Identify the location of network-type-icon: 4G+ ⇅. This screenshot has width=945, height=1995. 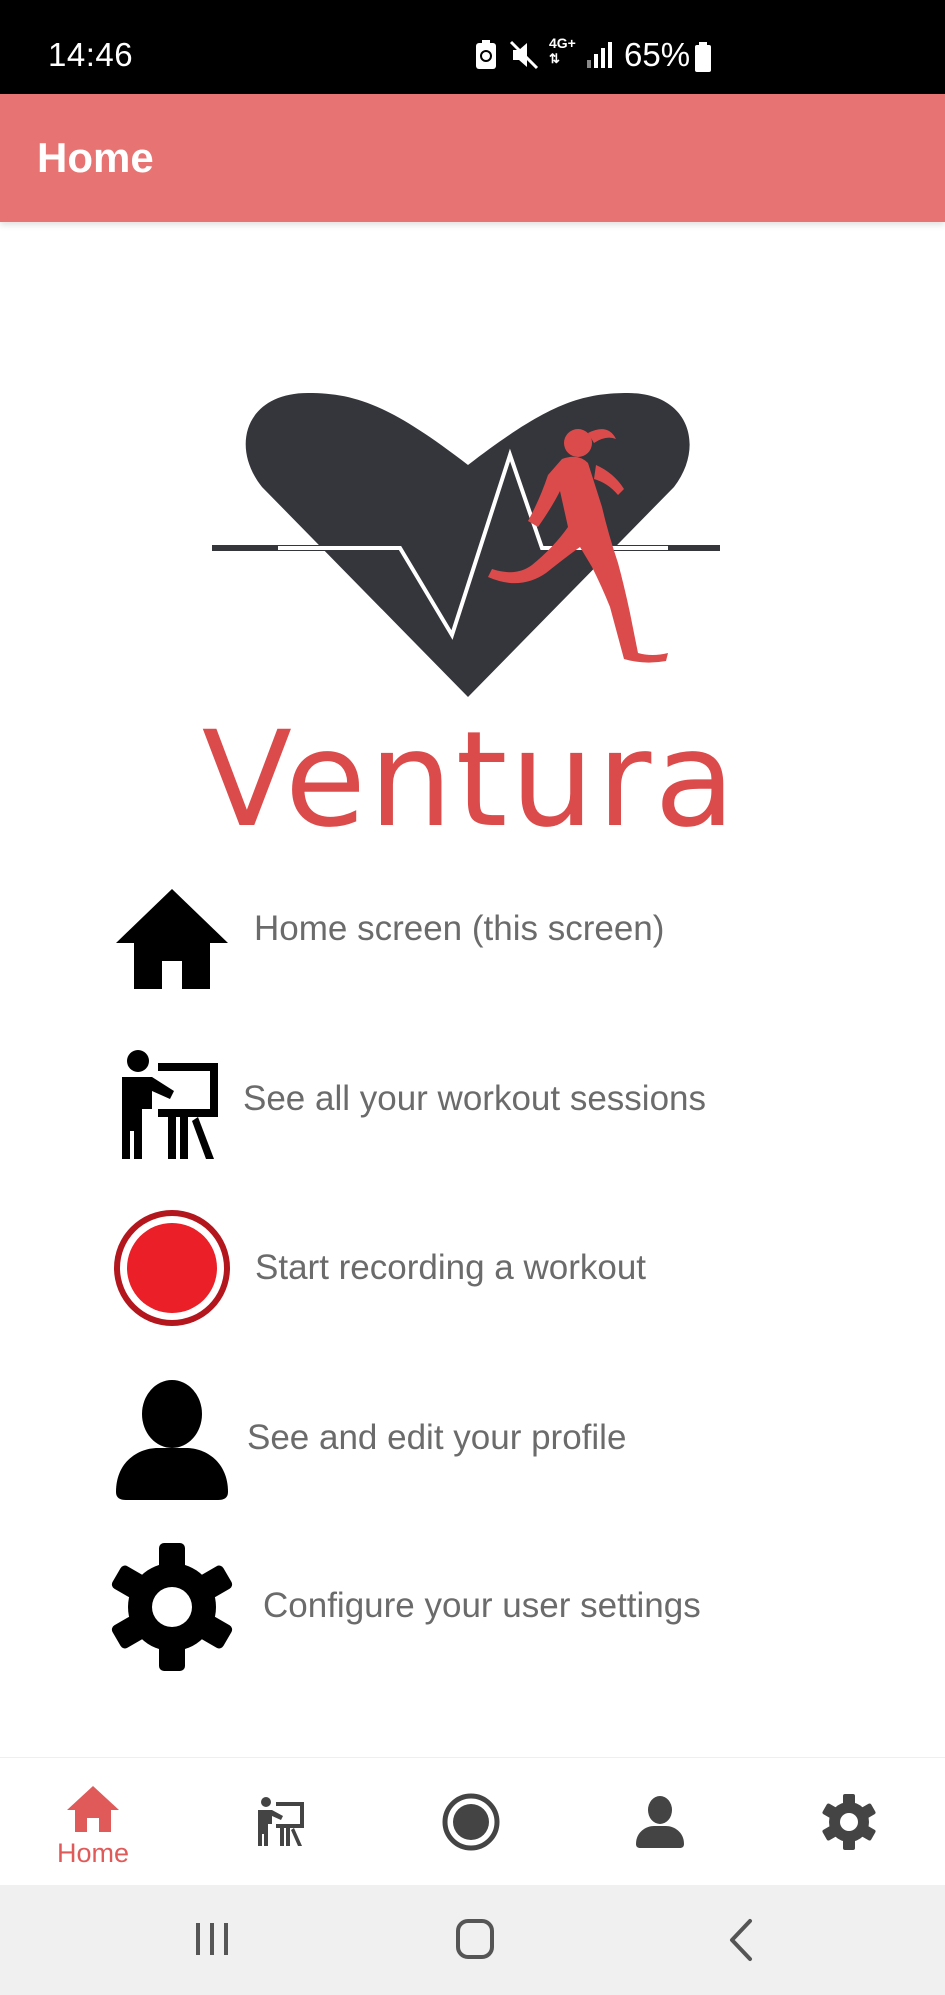
(562, 51).